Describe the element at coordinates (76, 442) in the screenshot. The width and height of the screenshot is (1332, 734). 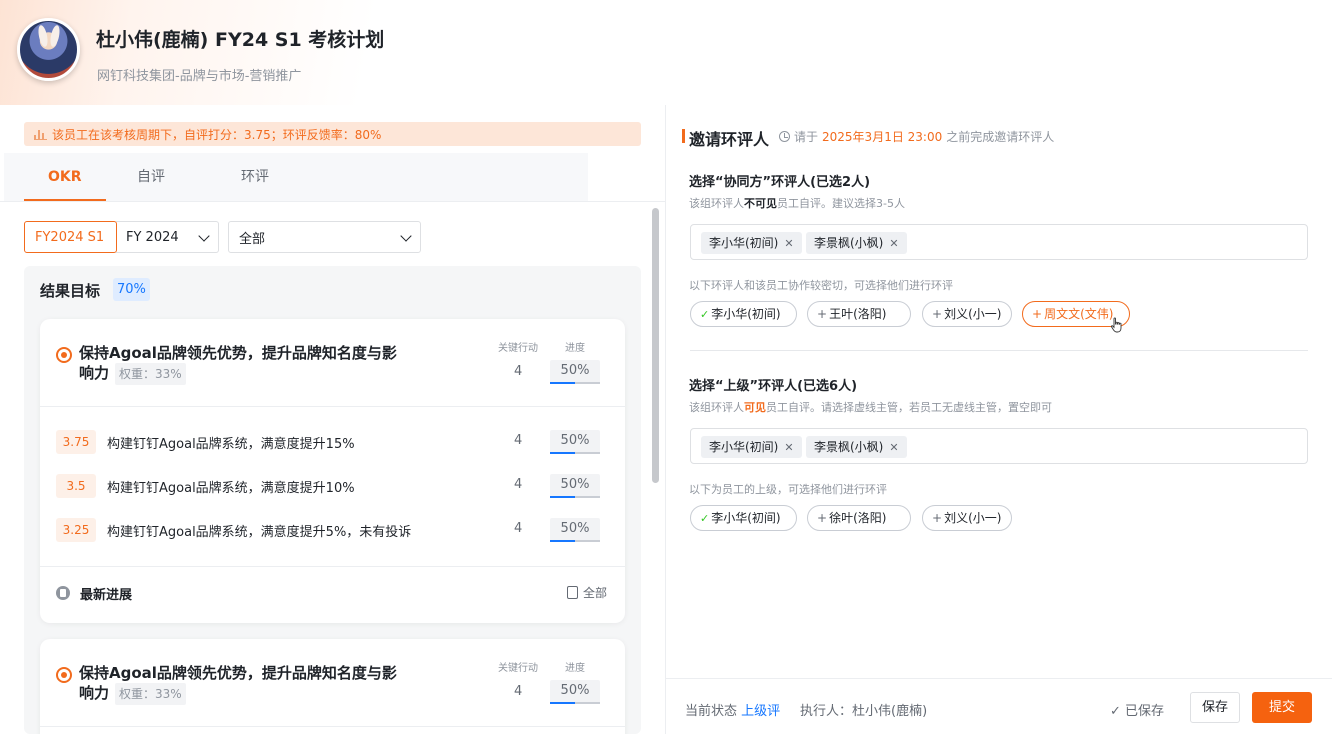
I see `kr-score-badge: 3.75` at that location.